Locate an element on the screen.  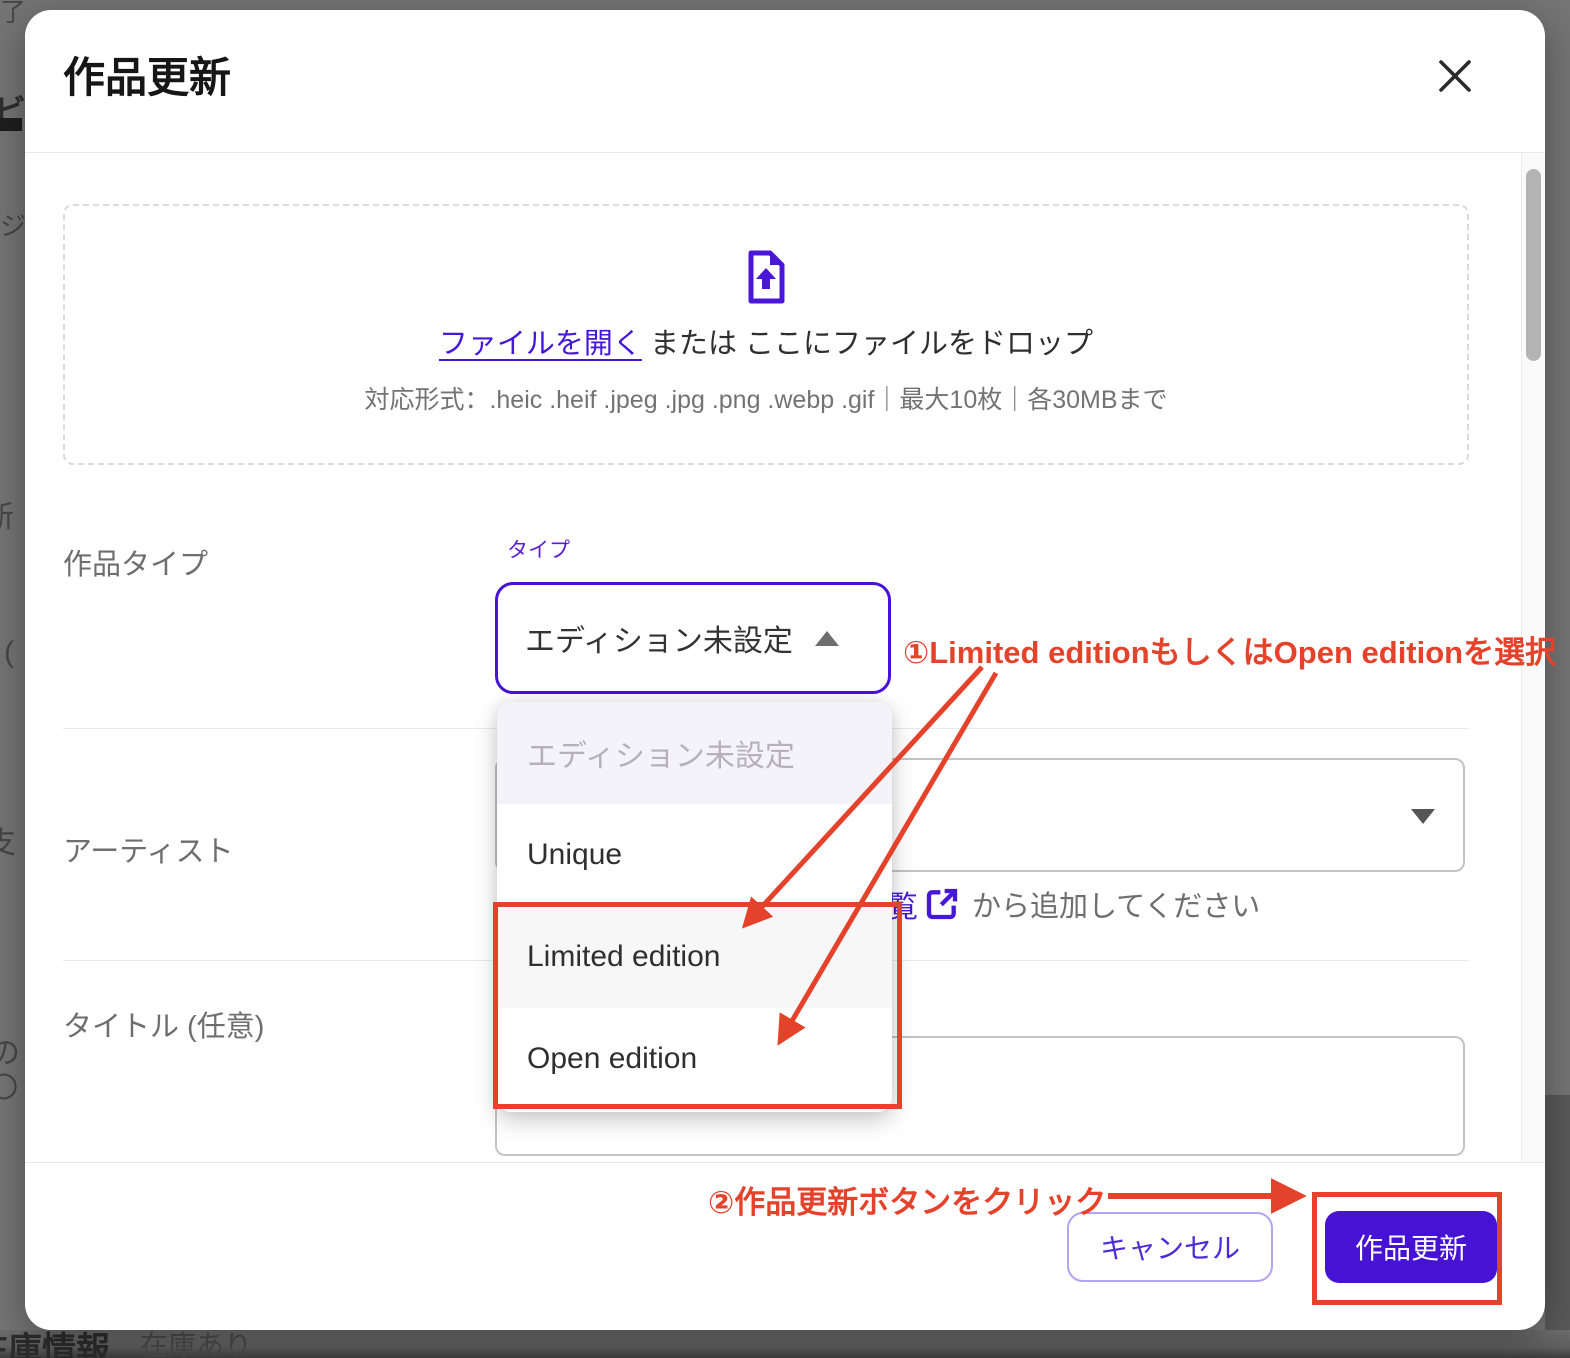
backdrop-fragment: ジ is located at coordinates (13, 226).